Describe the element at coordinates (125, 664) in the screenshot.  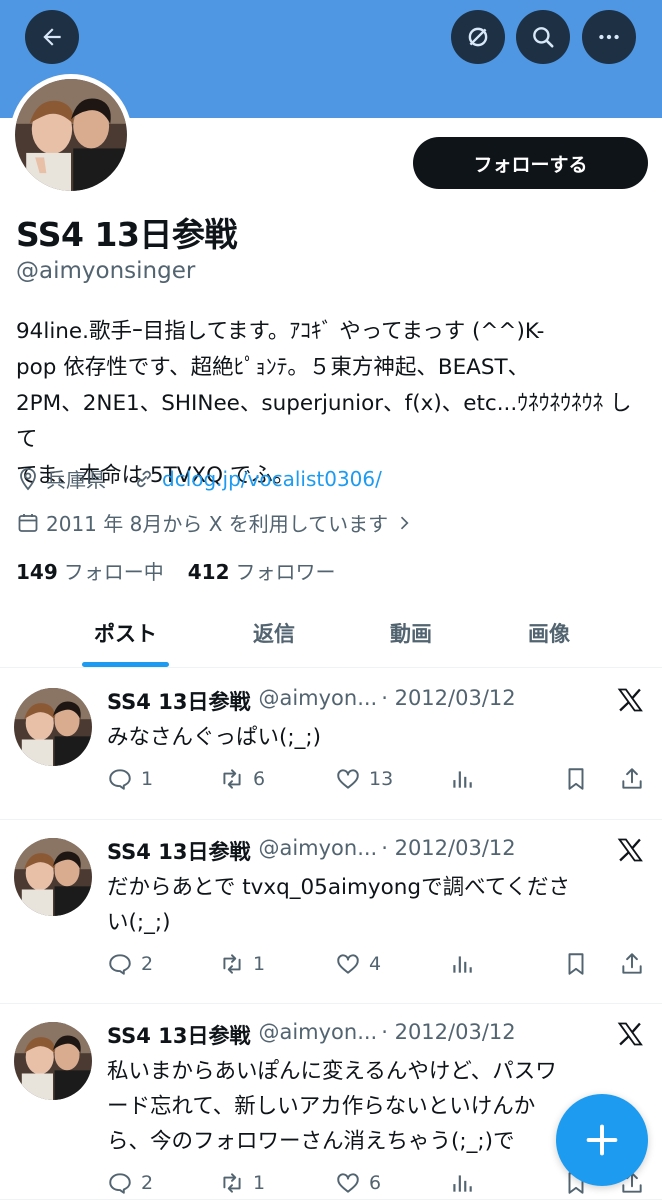
I see `active-tab-indicator` at that location.